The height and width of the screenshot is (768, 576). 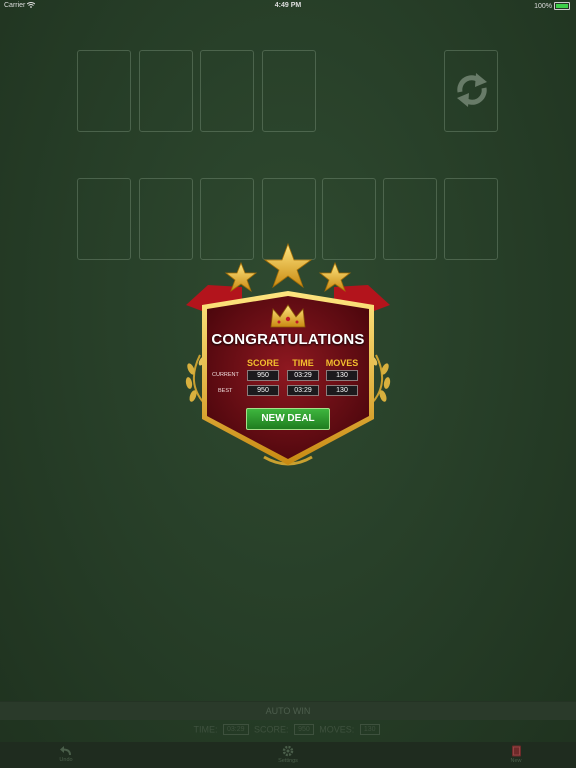 I want to click on settings-button: Settings, so click(x=288, y=754).